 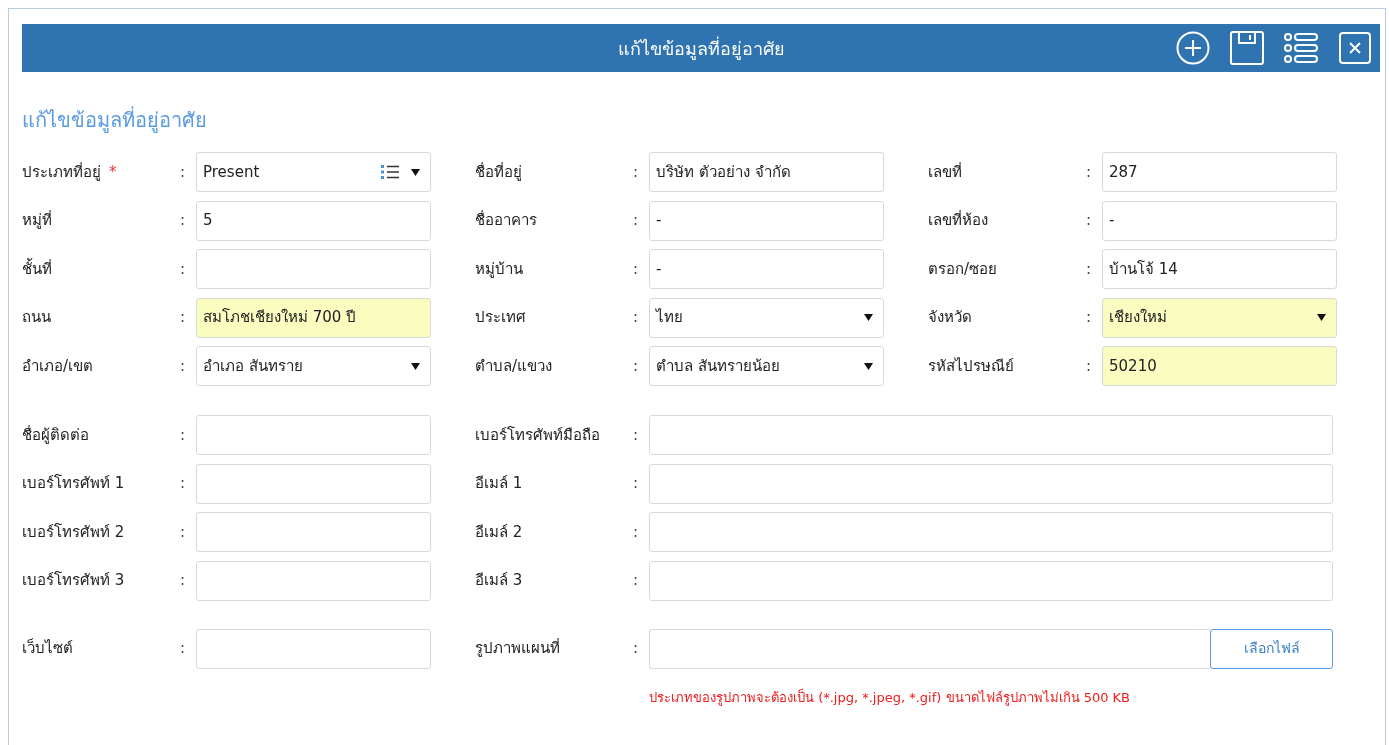 I want to click on choose-file-button: เลือกไฟล์, so click(x=1271, y=648).